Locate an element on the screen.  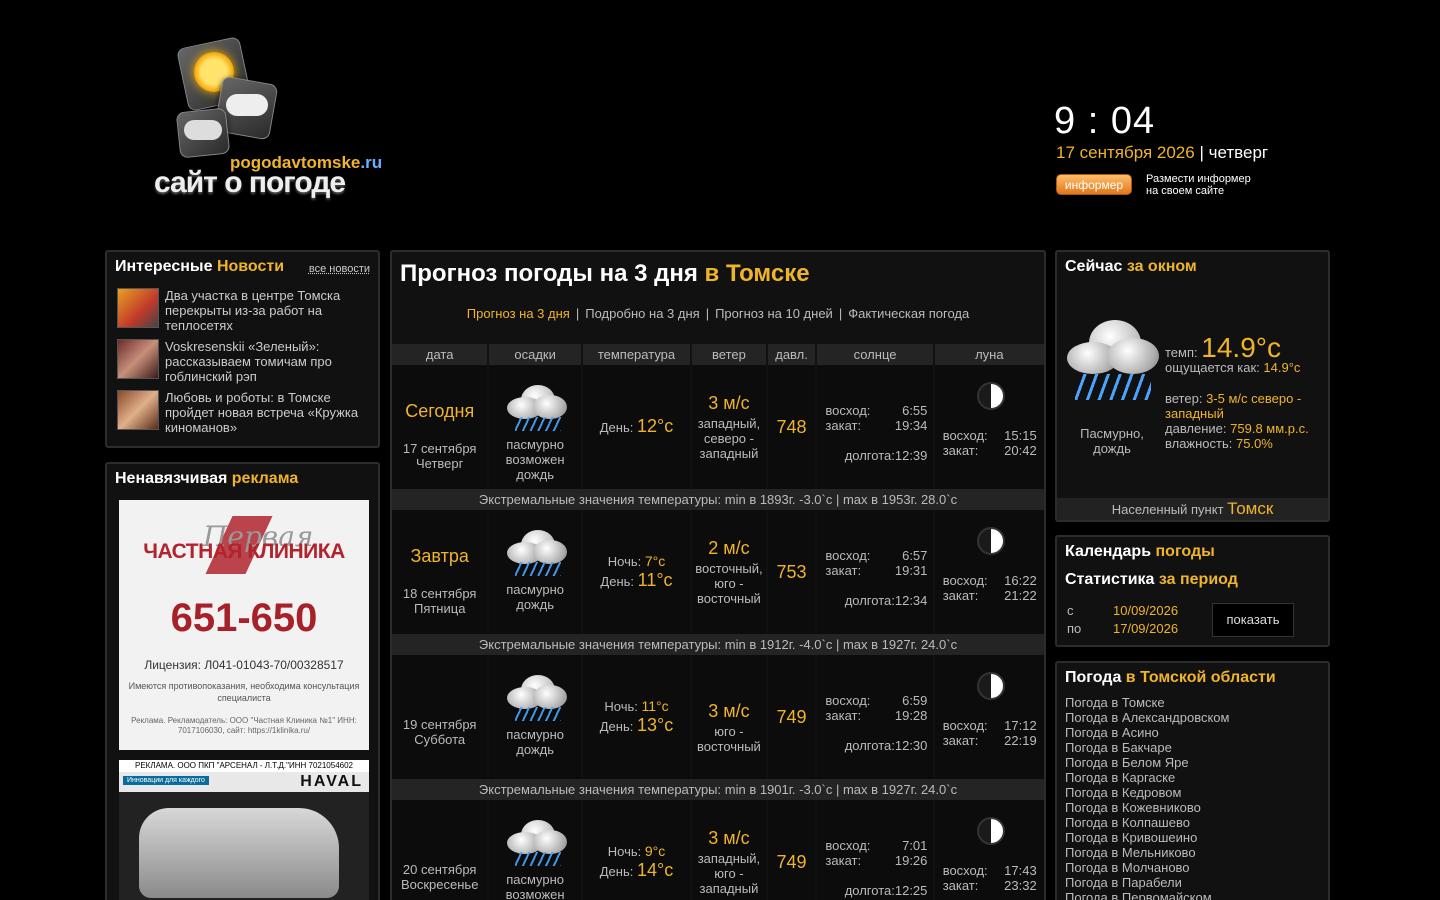
day-date: 19 сентября Суббота is located at coordinates (439, 732).